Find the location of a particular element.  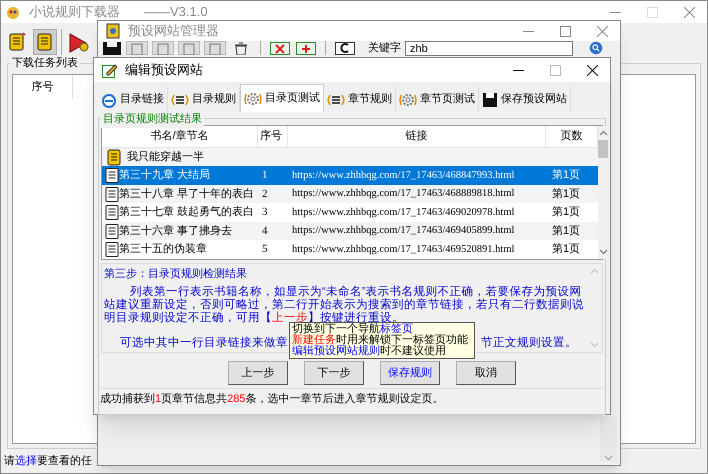

column-header: 链接 is located at coordinates (417, 136).